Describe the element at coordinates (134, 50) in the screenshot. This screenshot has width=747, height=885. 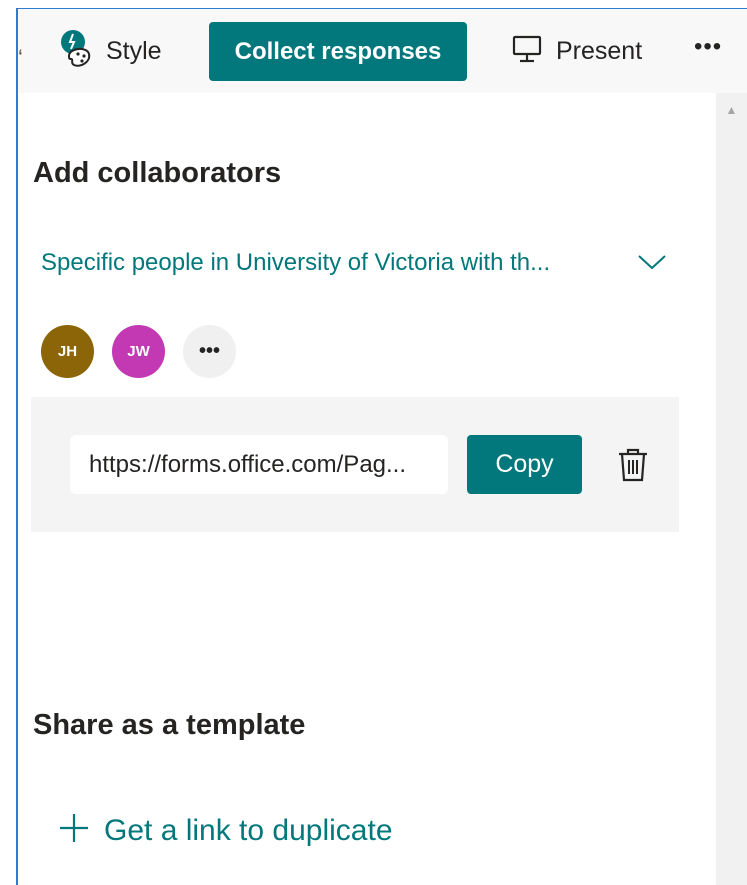
I see `style-label: Style` at that location.